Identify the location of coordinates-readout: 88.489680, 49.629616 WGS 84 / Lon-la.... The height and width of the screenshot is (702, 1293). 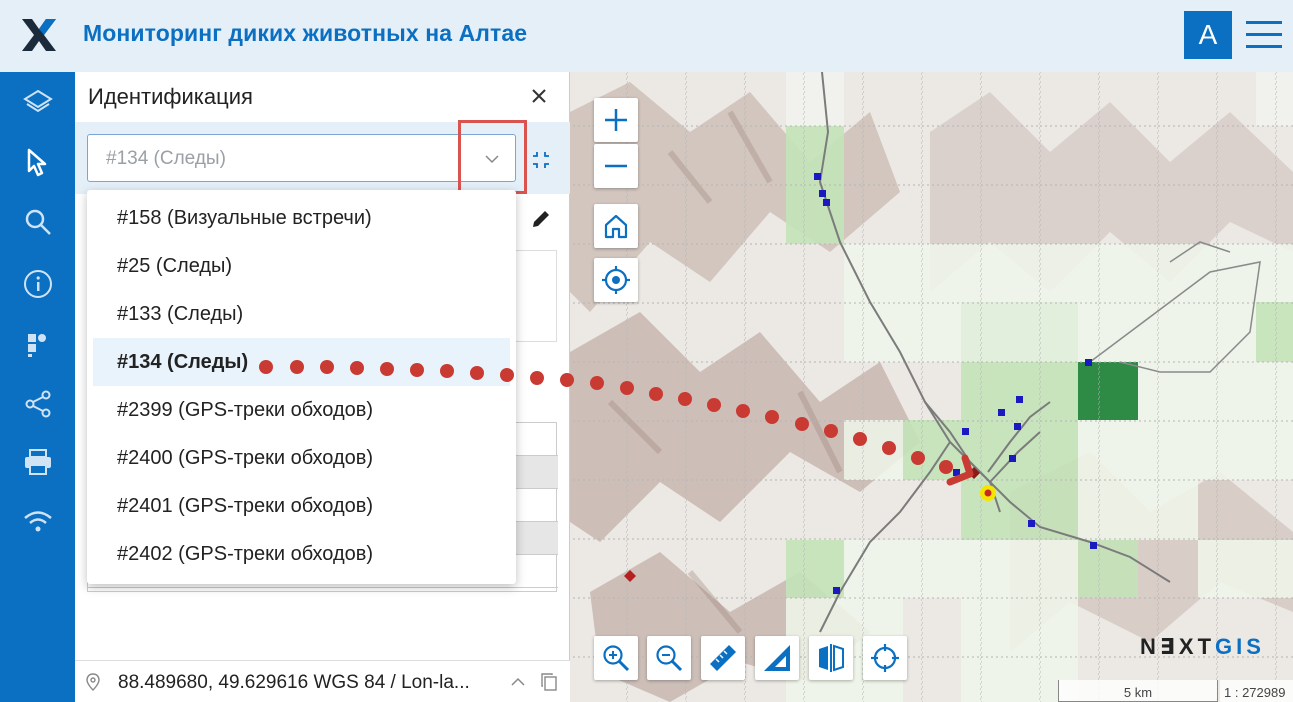
(294, 682).